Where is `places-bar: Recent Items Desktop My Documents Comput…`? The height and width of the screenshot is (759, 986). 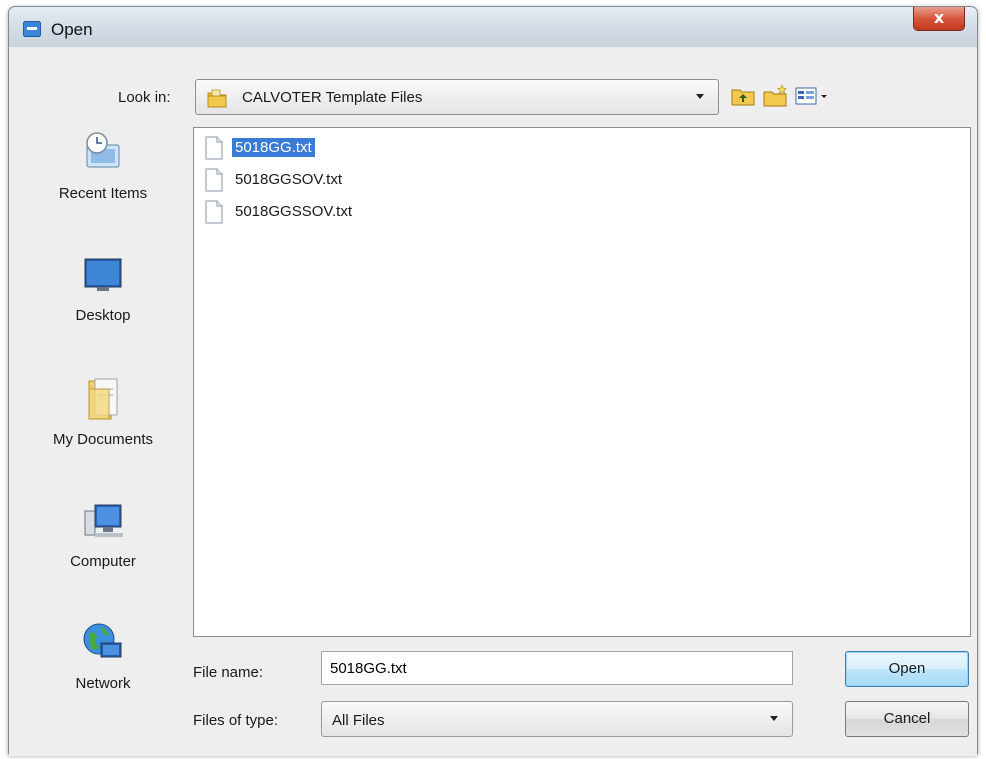
places-bar: Recent Items Desktop My Documents Comput… is located at coordinates (103, 439).